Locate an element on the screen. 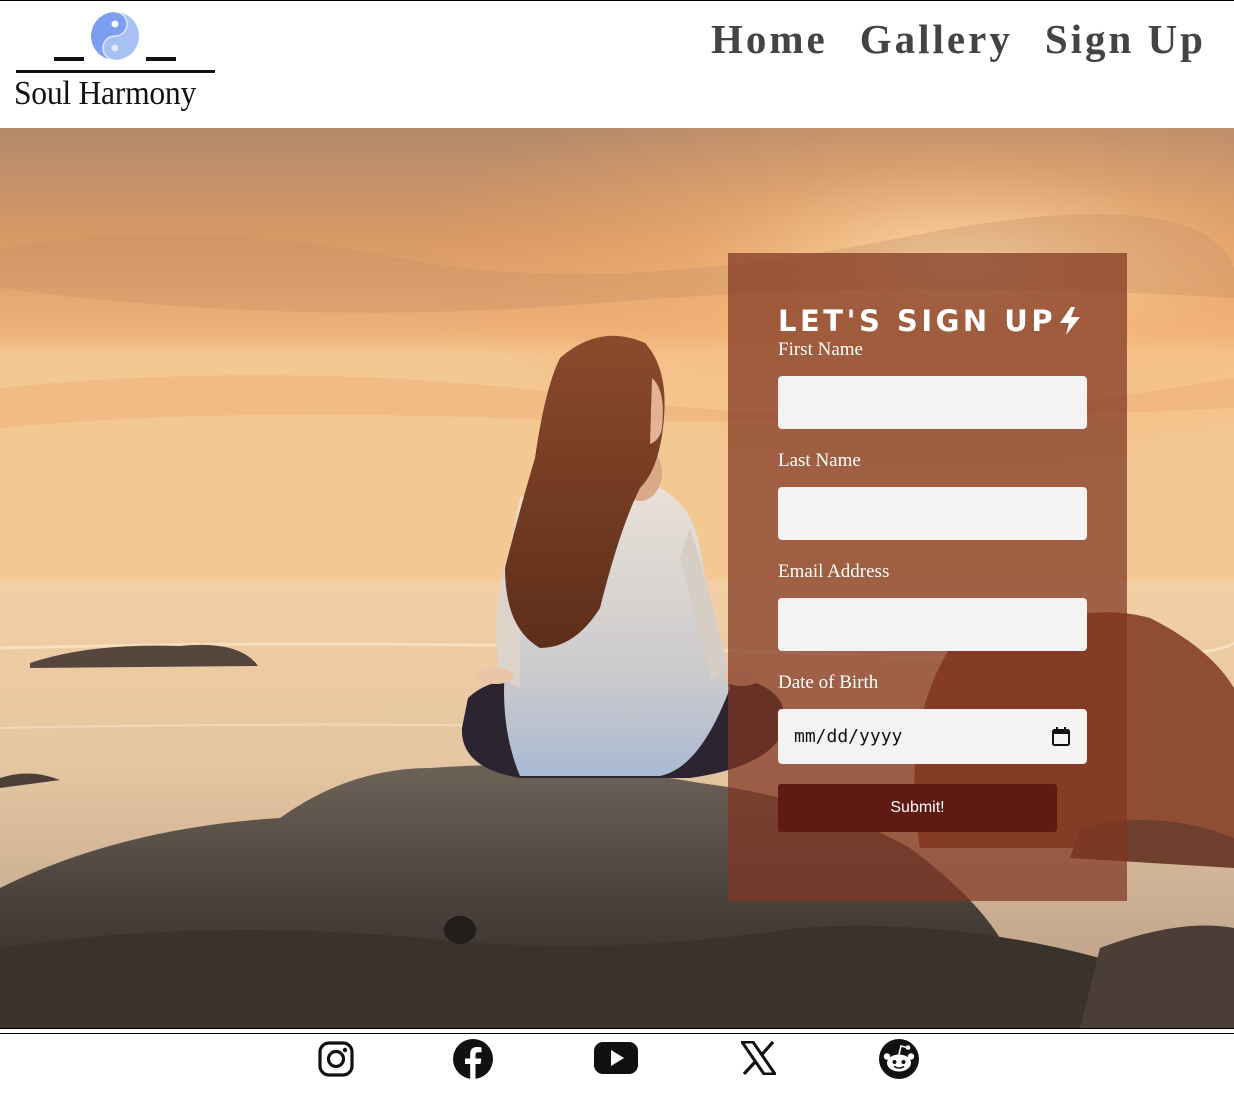 Image resolution: width=1234 pixels, height=1094 pixels. calendar-icon is located at coordinates (1061, 736).